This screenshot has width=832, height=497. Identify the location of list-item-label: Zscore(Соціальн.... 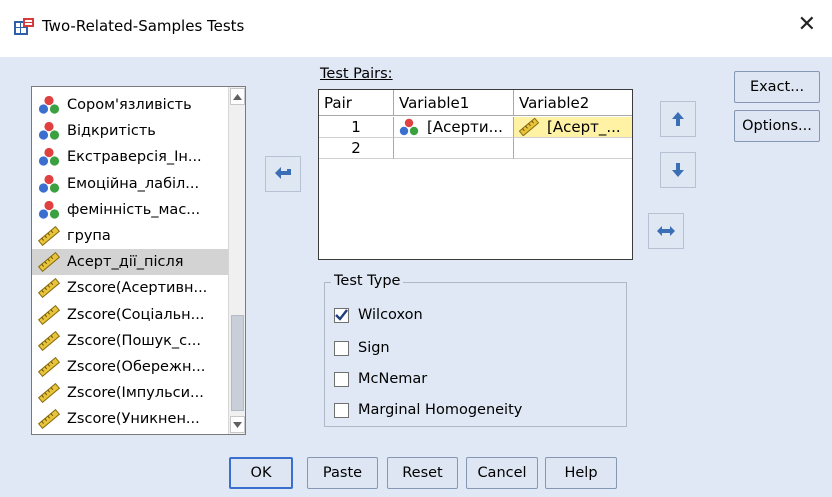
(136, 314).